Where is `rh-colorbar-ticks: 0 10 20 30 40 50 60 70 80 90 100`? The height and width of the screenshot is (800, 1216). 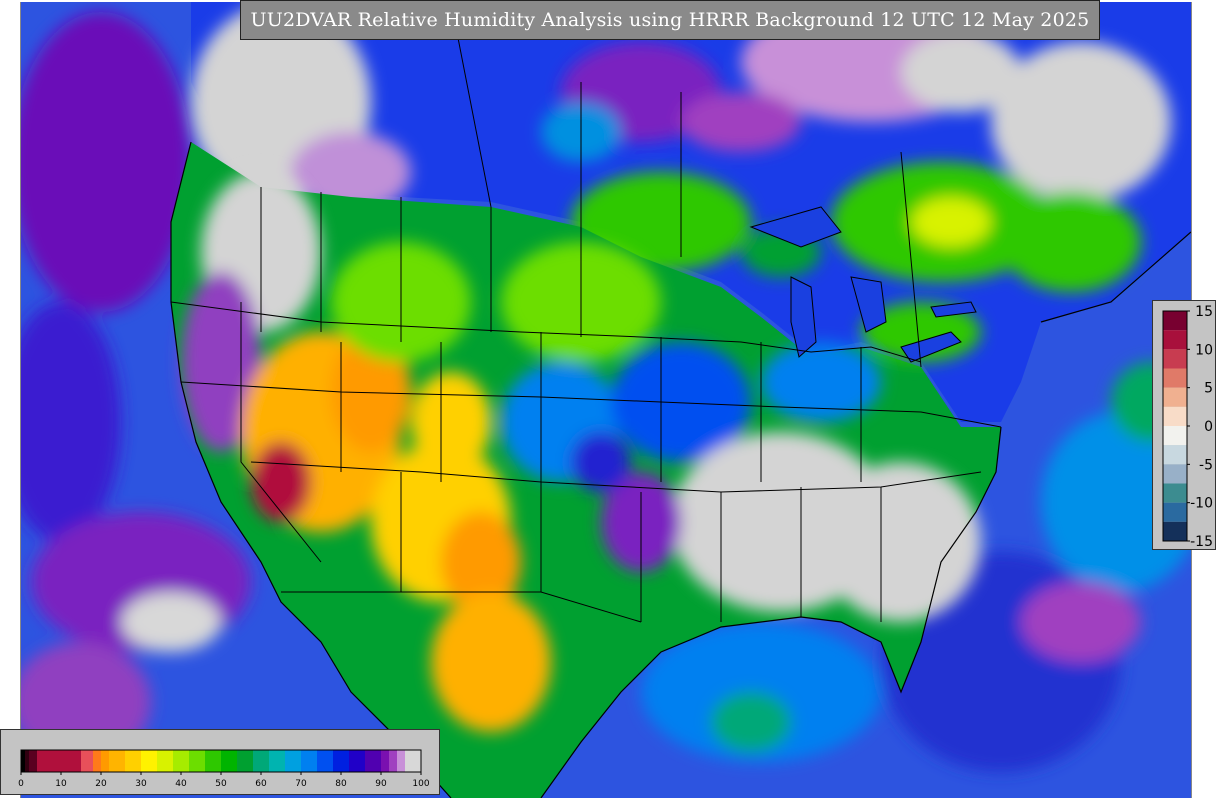
rh-colorbar-ticks: 0 10 20 30 40 50 60 70 80 90 100 is located at coordinates (224, 780).